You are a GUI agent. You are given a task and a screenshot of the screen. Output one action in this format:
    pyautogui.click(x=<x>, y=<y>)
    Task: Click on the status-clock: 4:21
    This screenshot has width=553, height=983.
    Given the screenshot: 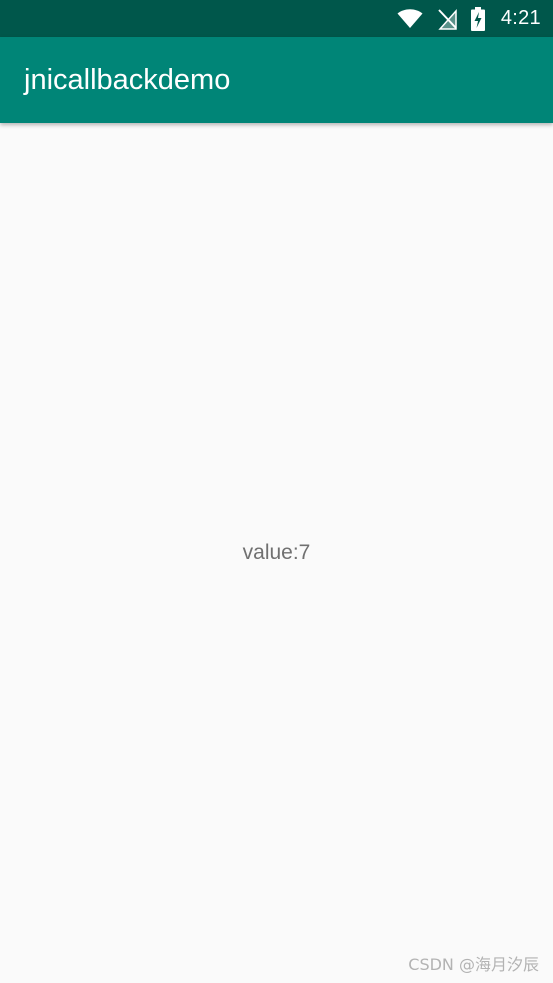 What is the action you would take?
    pyautogui.click(x=520, y=18)
    